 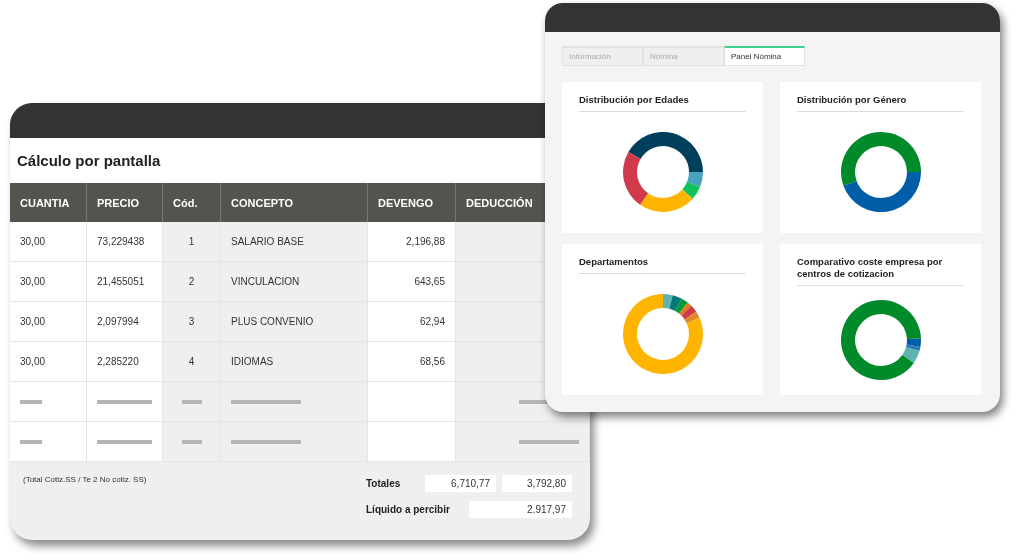 What do you see at coordinates (880, 103) in the screenshot?
I see `card-title: Distribución por Género` at bounding box center [880, 103].